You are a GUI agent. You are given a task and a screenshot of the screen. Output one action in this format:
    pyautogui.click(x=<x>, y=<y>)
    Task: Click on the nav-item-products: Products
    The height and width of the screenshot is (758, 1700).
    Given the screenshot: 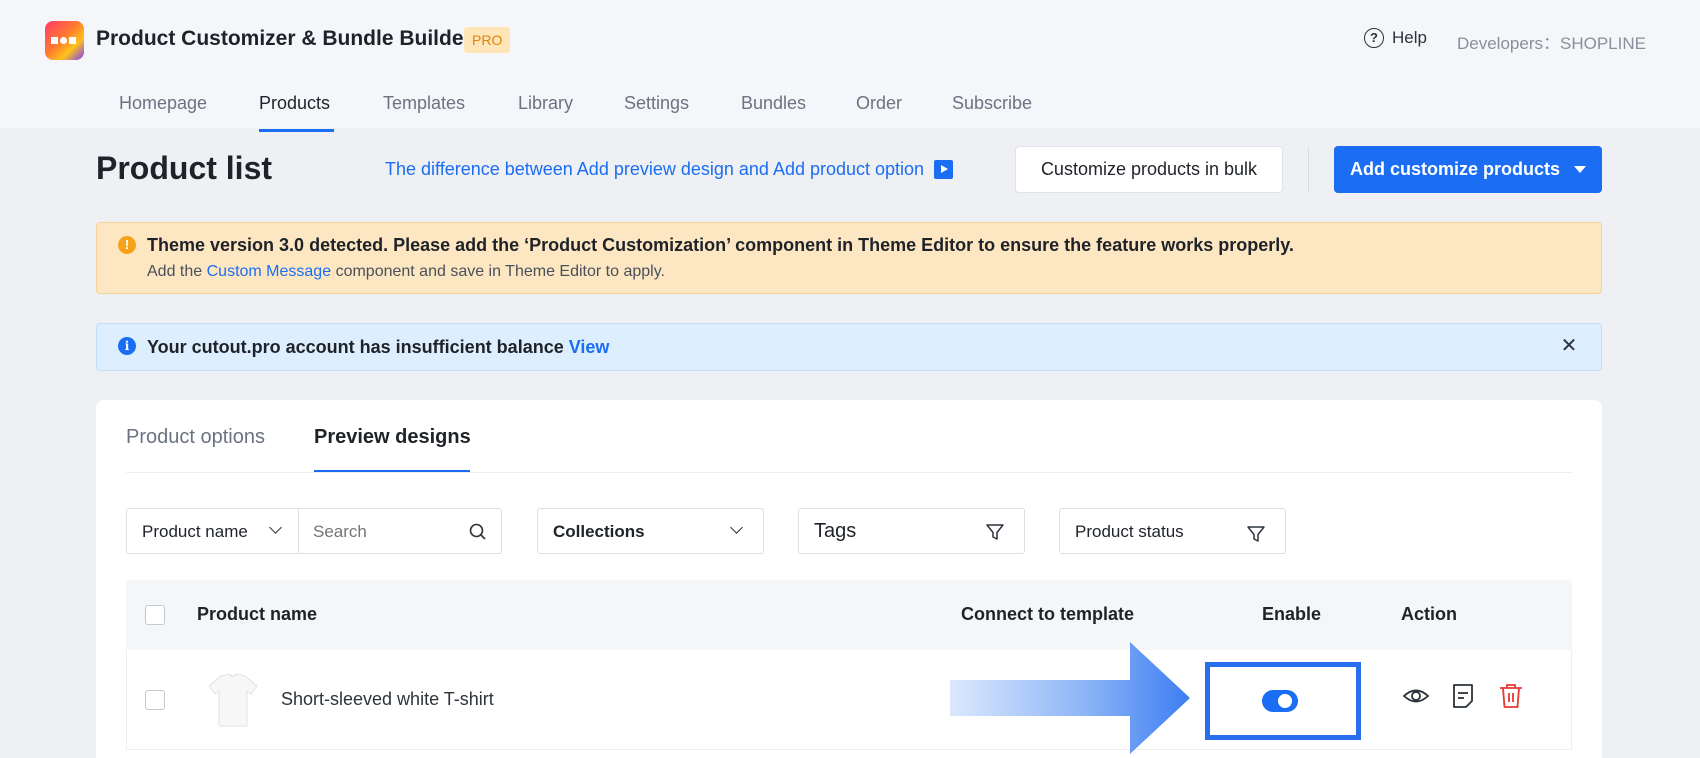 What is the action you would take?
    pyautogui.click(x=294, y=103)
    